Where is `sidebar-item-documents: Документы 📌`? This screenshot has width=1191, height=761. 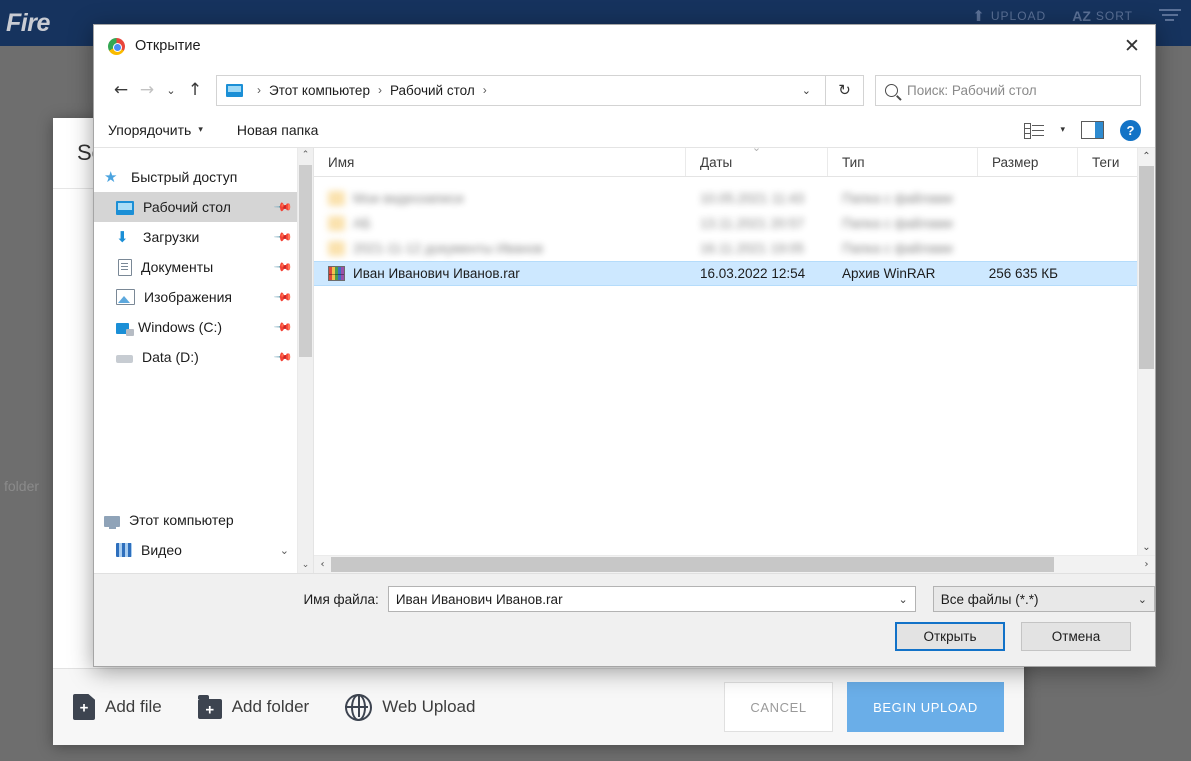
sidebar-item-documents: Документы 📌 is located at coordinates (203, 267).